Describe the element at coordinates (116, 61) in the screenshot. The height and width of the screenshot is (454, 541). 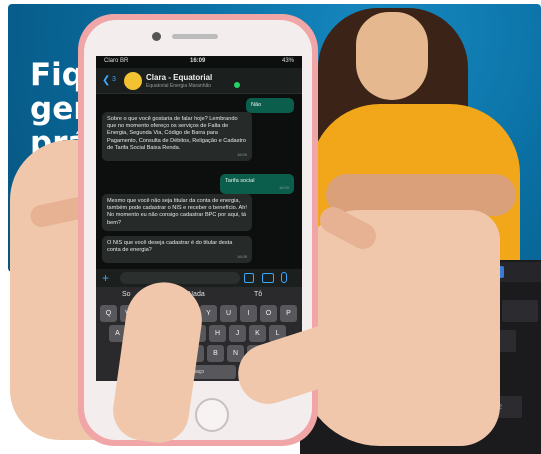
I see `carrier-label: Claro BR` at that location.